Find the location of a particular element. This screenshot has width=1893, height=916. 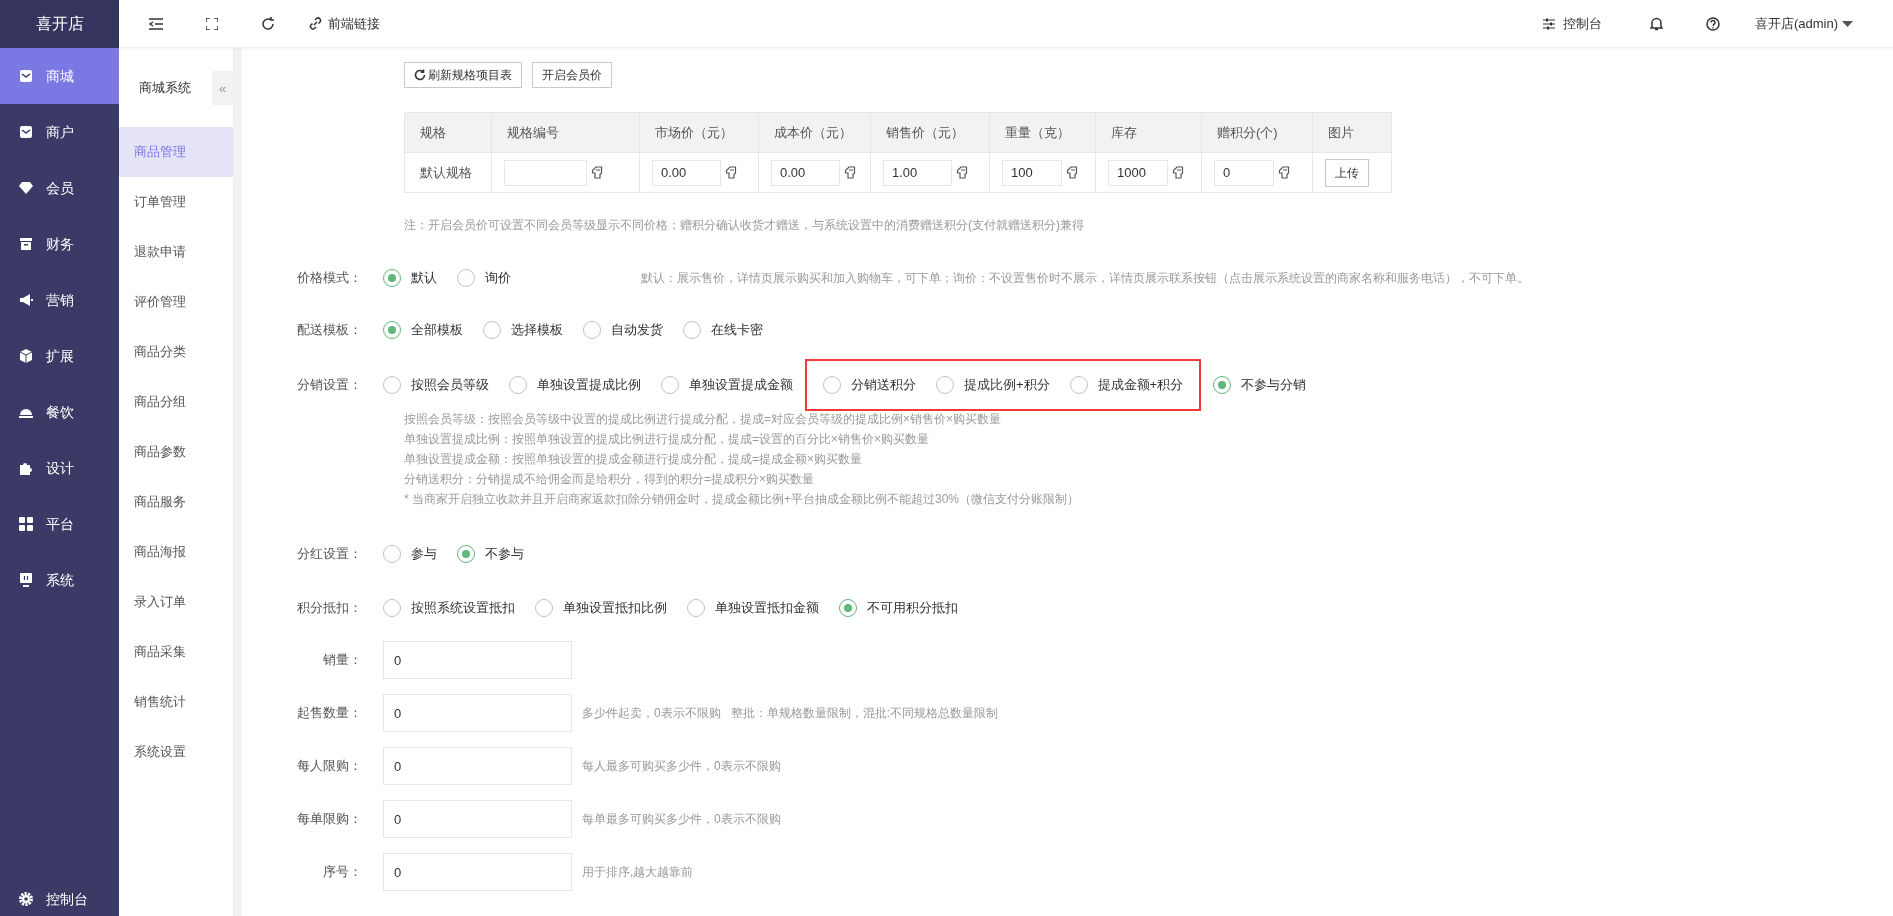

radio-option: 单独设置提成金额 is located at coordinates (727, 385).